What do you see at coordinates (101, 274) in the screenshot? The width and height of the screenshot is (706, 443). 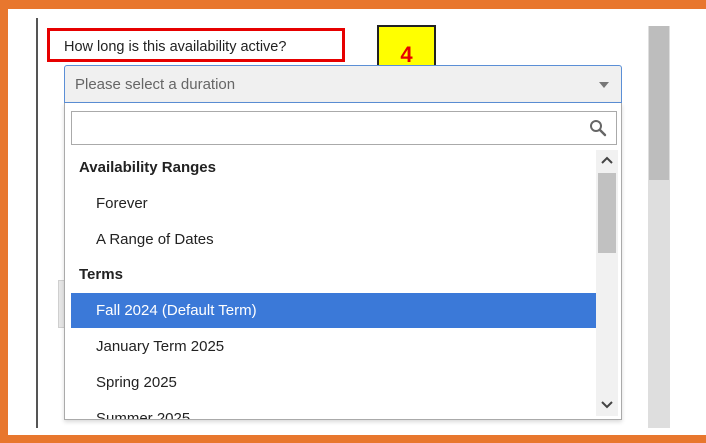 I see `option-group-terms: Terms` at bounding box center [101, 274].